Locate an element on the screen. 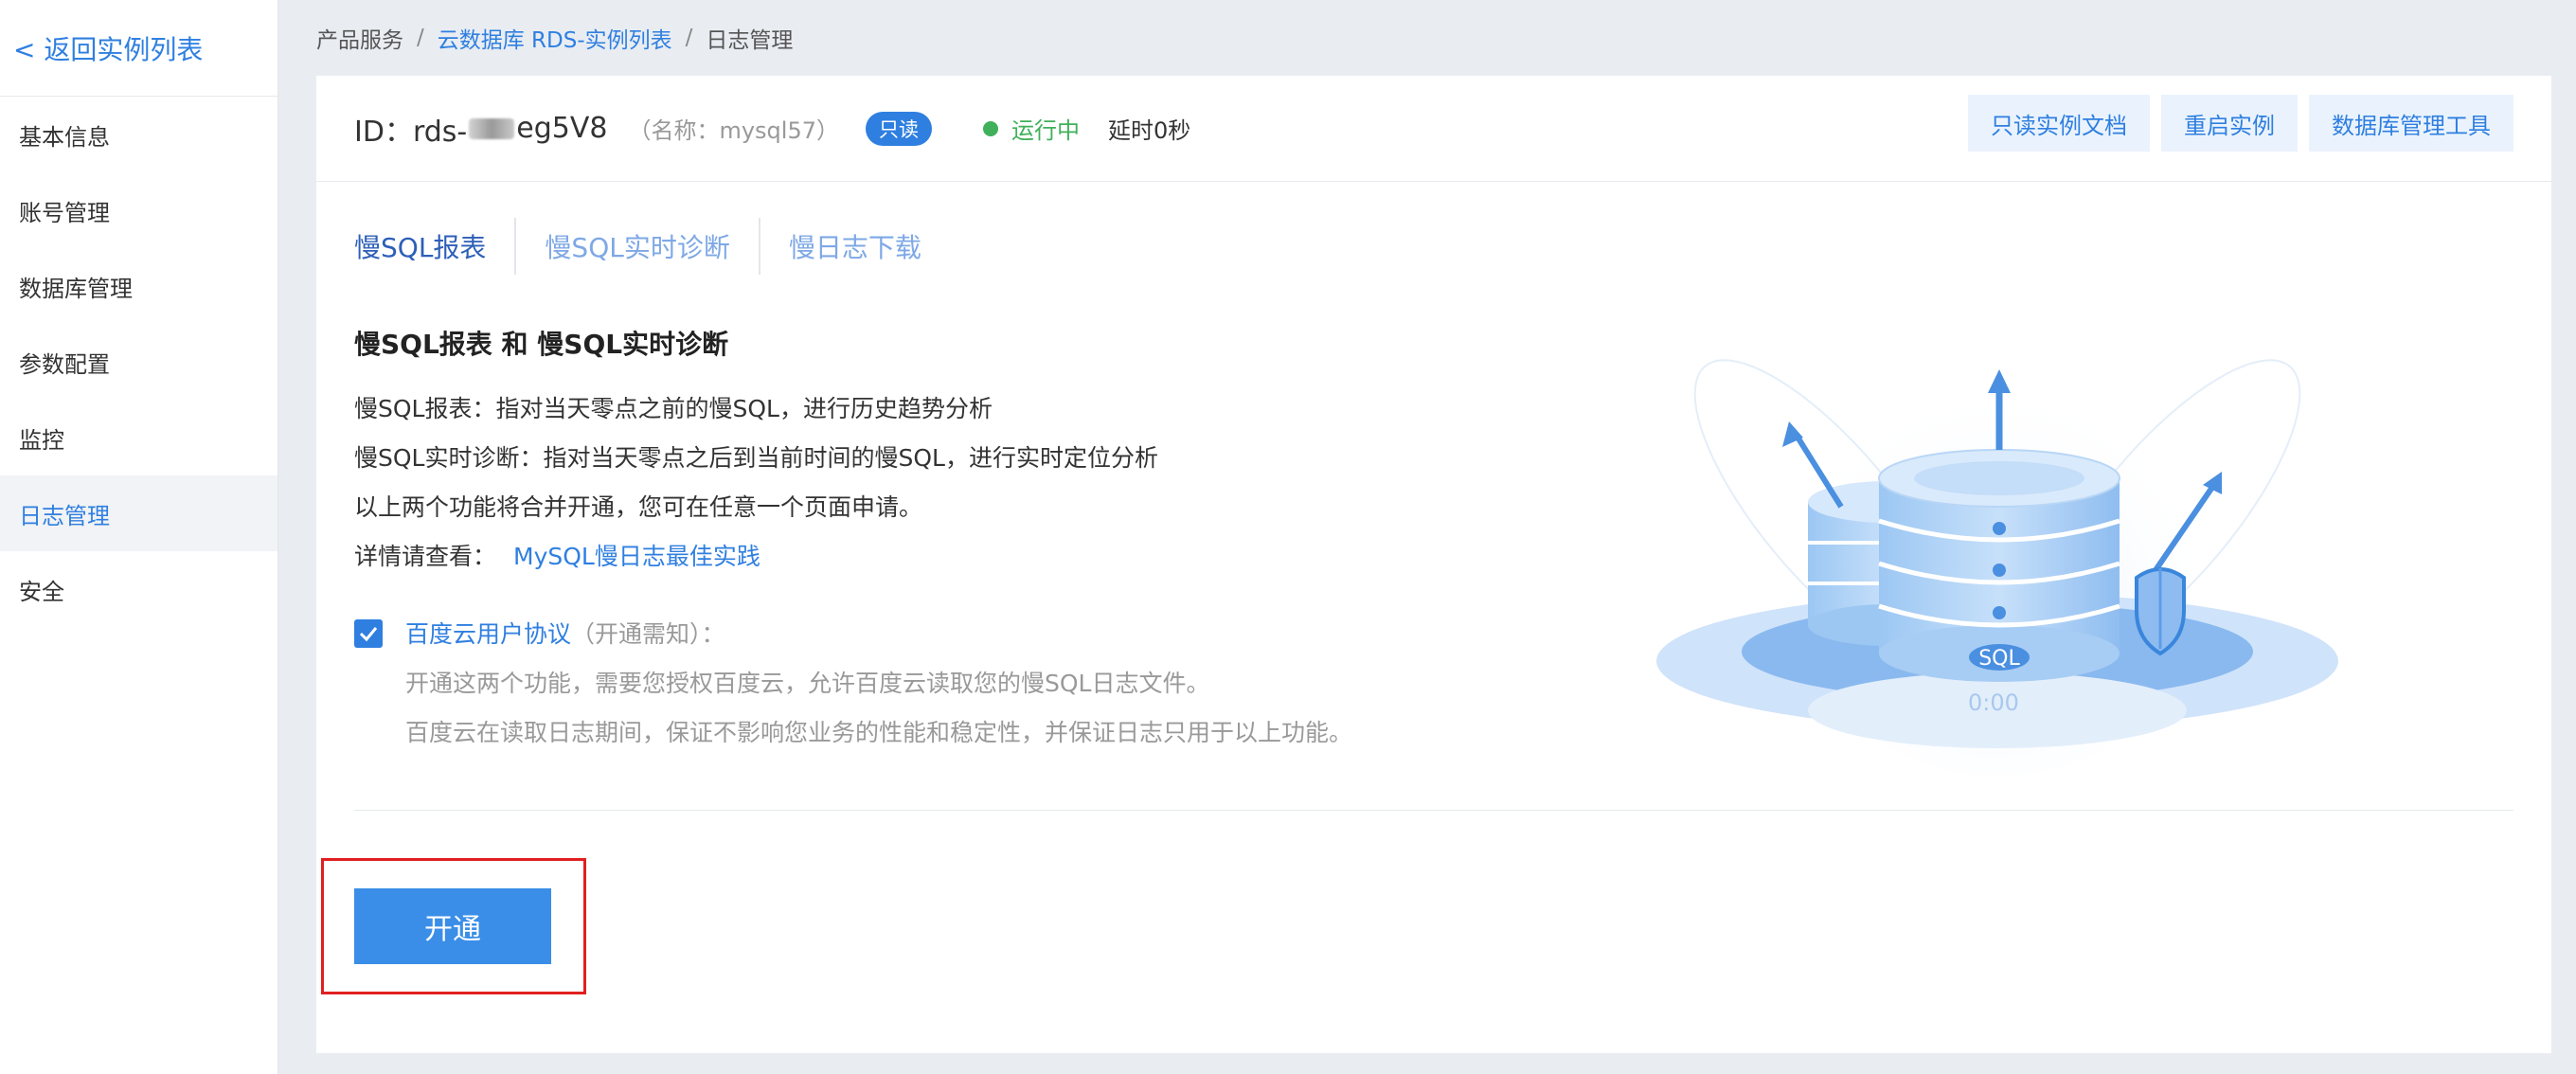 This screenshot has height=1074, width=2576. back-to-instance-list-link: < 返回实例列表 is located at coordinates (138, 49).